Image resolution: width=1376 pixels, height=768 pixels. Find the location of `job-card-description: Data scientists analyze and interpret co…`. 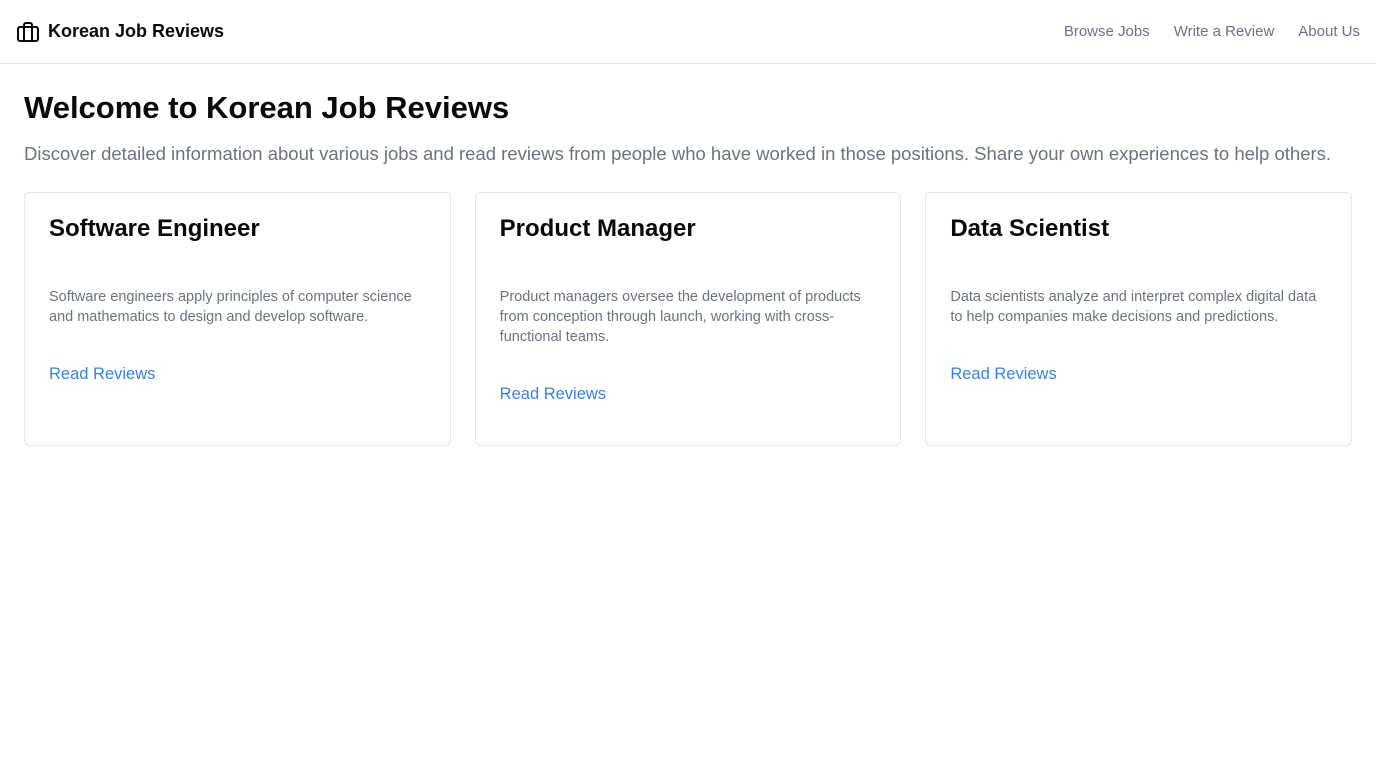

job-card-description: Data scientists analyze and interpret co… is located at coordinates (1133, 307).